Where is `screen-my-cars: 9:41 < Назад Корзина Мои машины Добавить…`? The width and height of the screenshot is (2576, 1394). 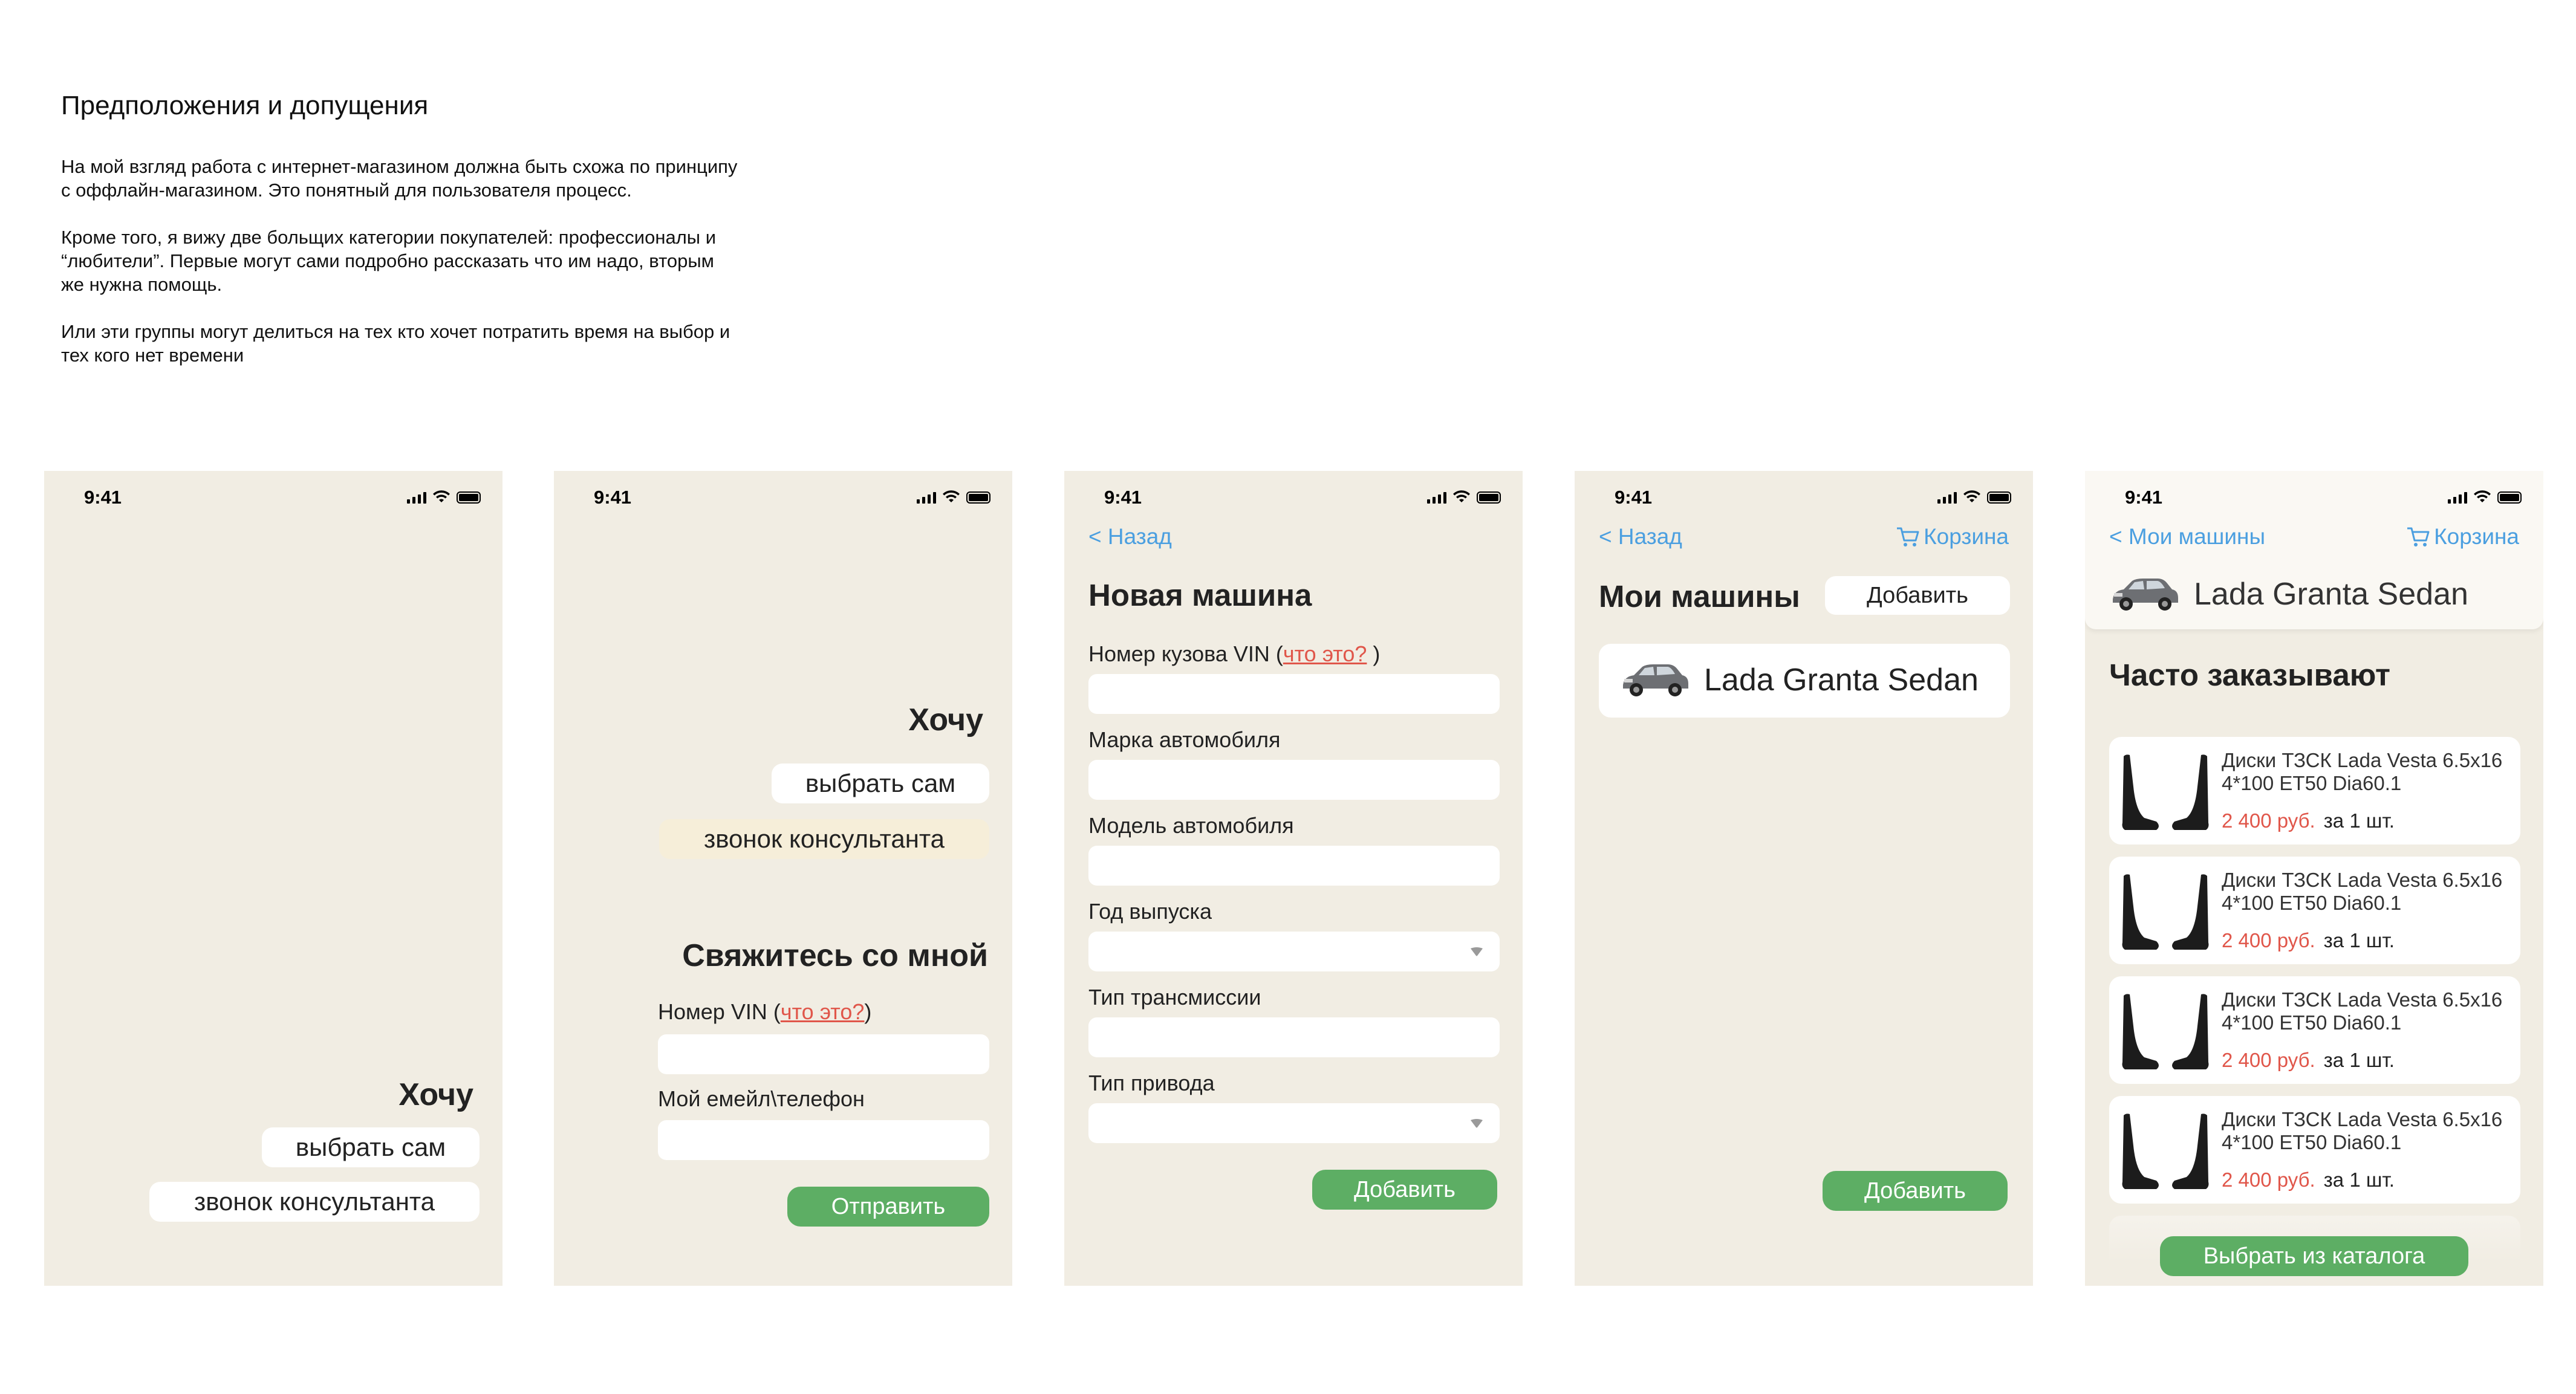
screen-my-cars: 9:41 < Назад Корзина Мои машины Добавить… is located at coordinates (1804, 878).